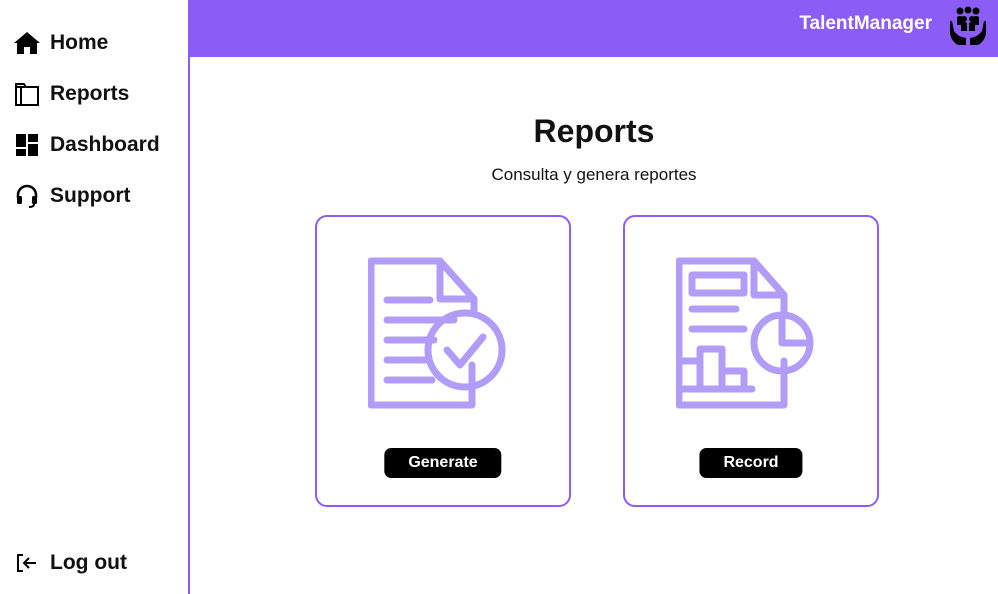  Describe the element at coordinates (27, 563) in the screenshot. I see `logout-icon` at that location.